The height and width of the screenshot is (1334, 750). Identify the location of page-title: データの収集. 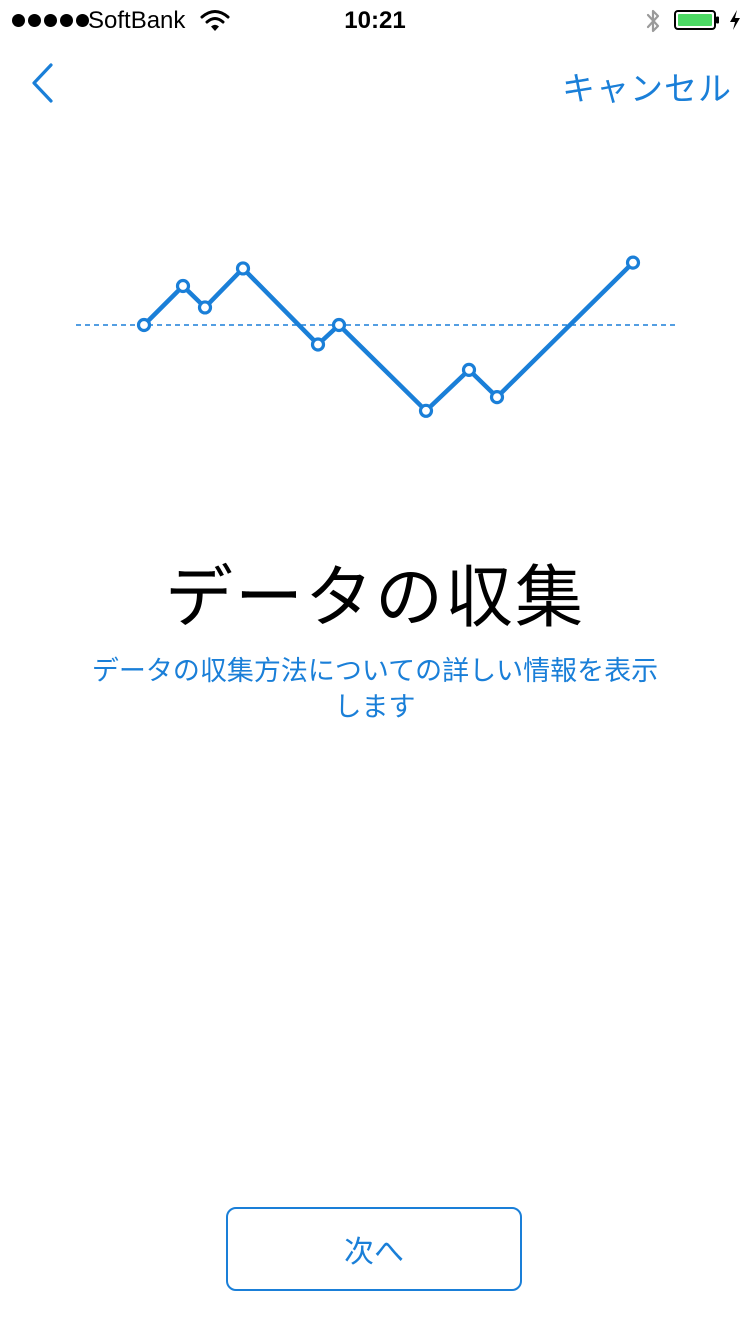
(374, 598).